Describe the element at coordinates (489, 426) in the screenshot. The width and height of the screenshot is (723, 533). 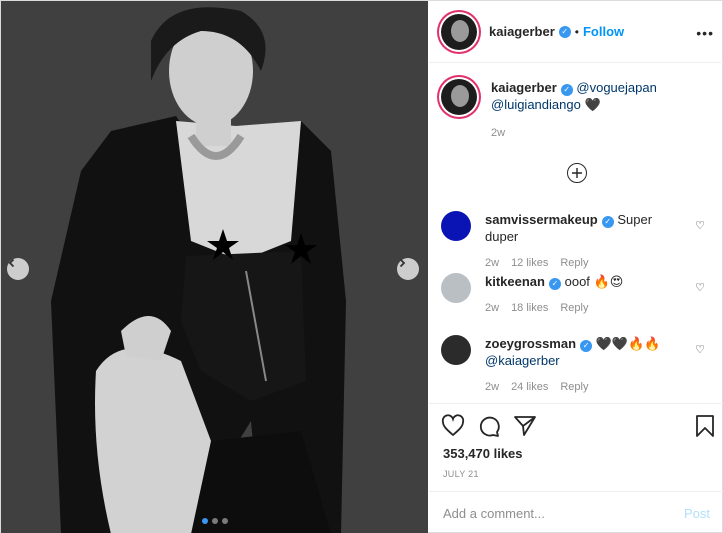
I see `comment-icon` at that location.